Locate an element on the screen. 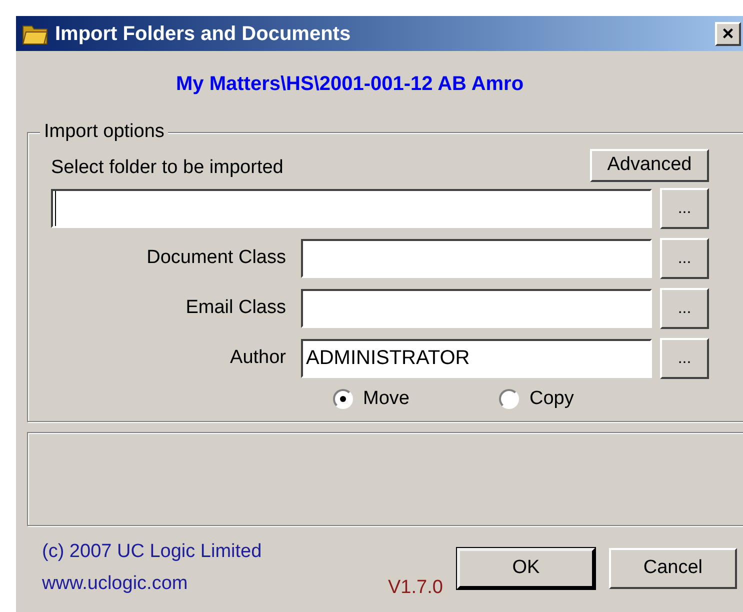  radio-label: Move is located at coordinates (386, 399).